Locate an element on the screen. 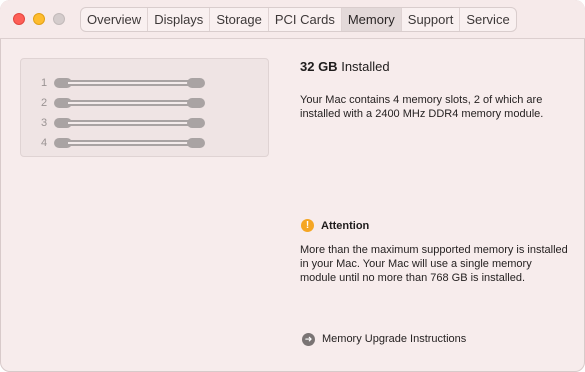 Image resolution: width=585 pixels, height=372 pixels. upgrade-label: Memory Upgrade Instructions is located at coordinates (394, 339).